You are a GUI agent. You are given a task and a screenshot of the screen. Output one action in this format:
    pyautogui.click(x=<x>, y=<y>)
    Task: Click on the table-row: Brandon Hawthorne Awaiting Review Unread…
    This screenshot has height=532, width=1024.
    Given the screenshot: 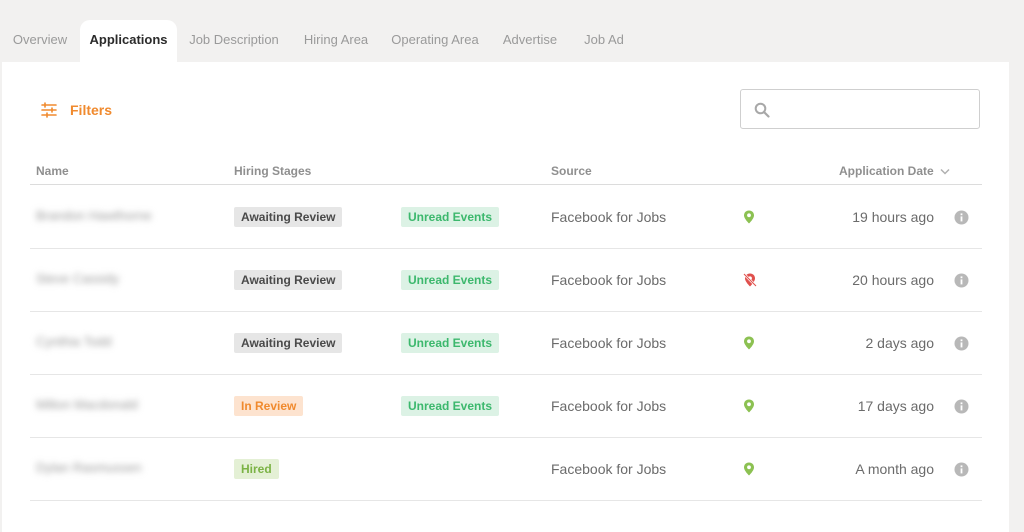 What is the action you would take?
    pyautogui.click(x=512, y=217)
    